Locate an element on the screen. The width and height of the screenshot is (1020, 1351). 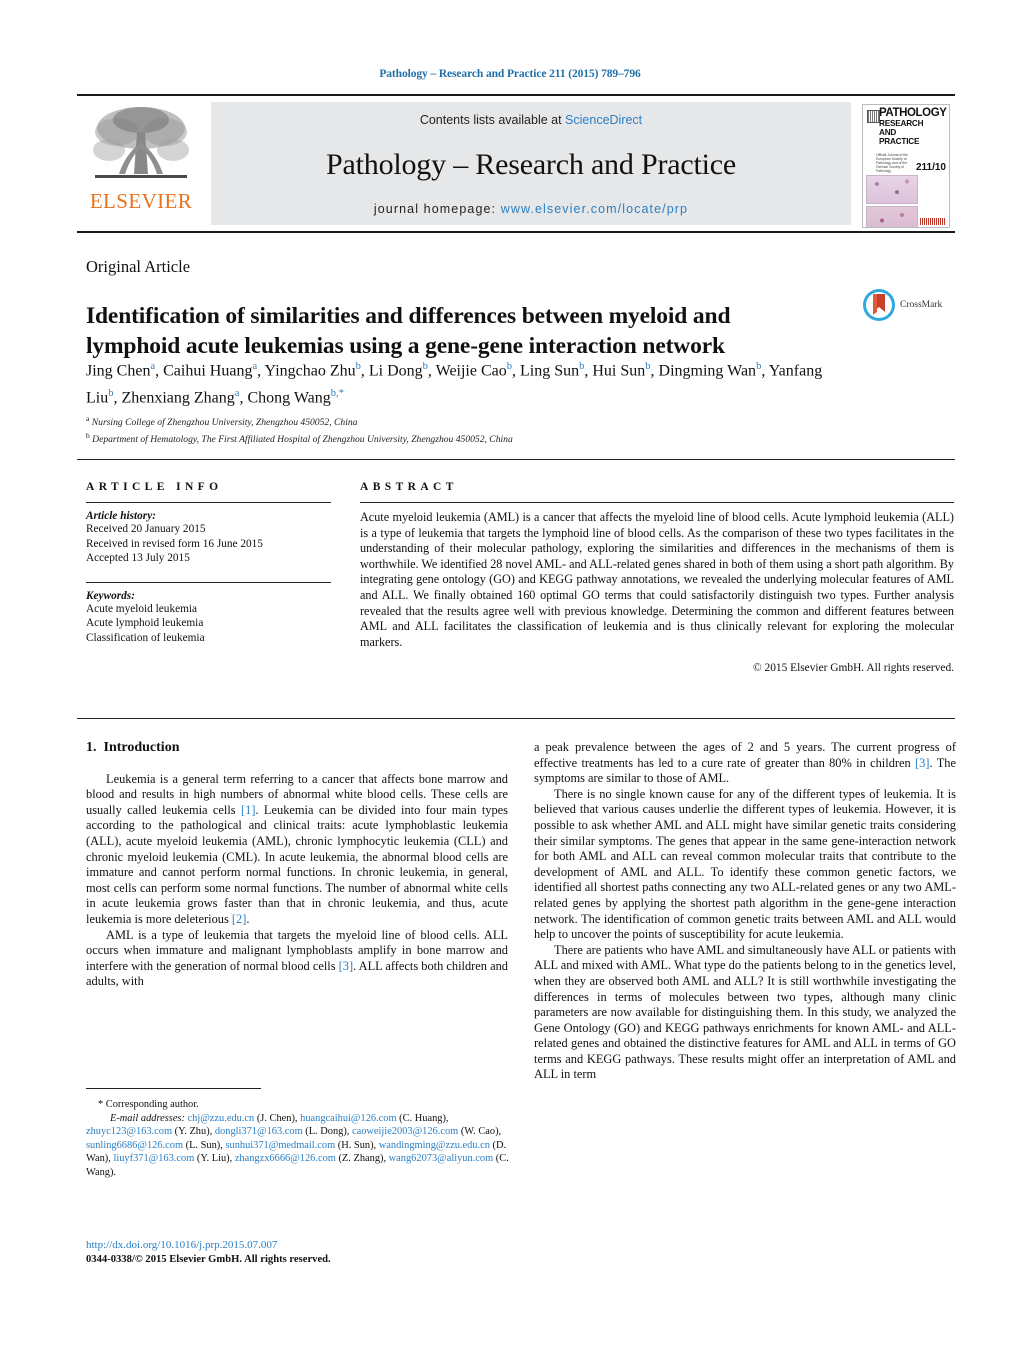
divider-above-info is located at coordinates (516, 459).